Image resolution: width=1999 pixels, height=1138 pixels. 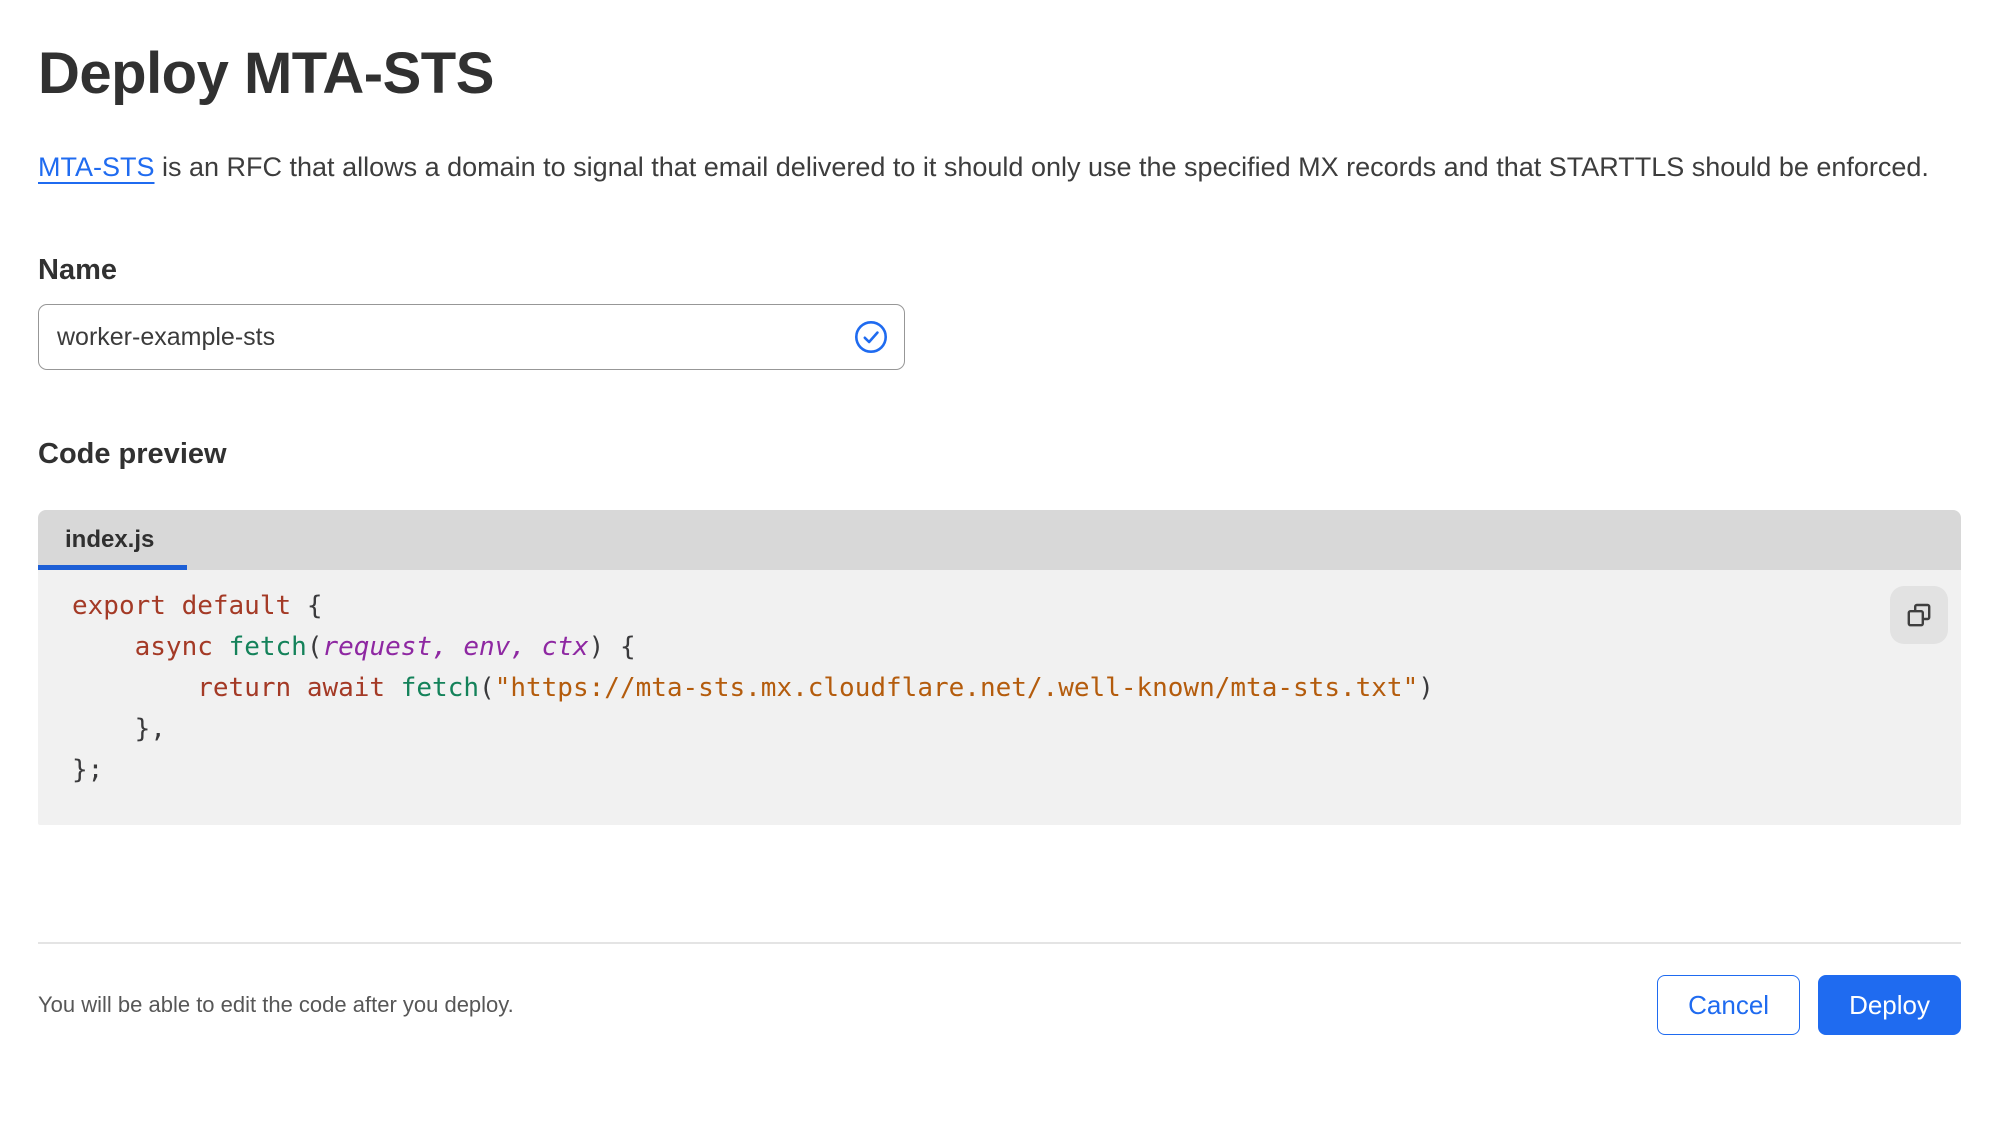 I want to click on name-input, so click(x=471, y=337).